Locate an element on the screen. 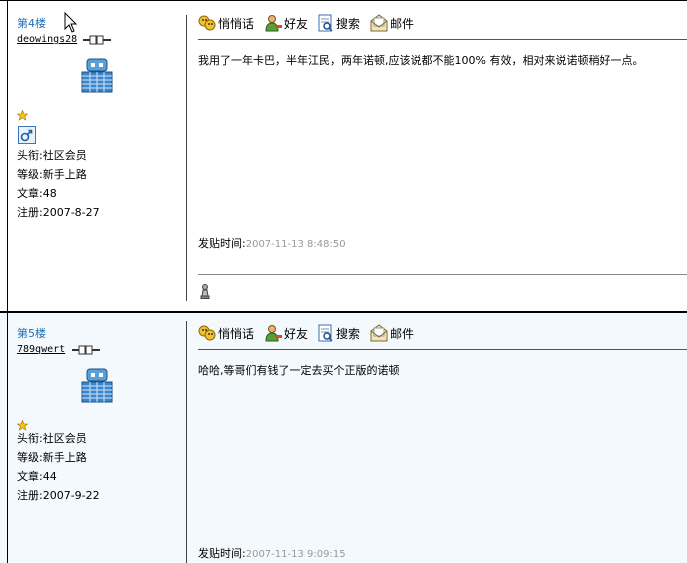 This screenshot has width=687, height=563. username-link: 789qwert is located at coordinates (41, 349).